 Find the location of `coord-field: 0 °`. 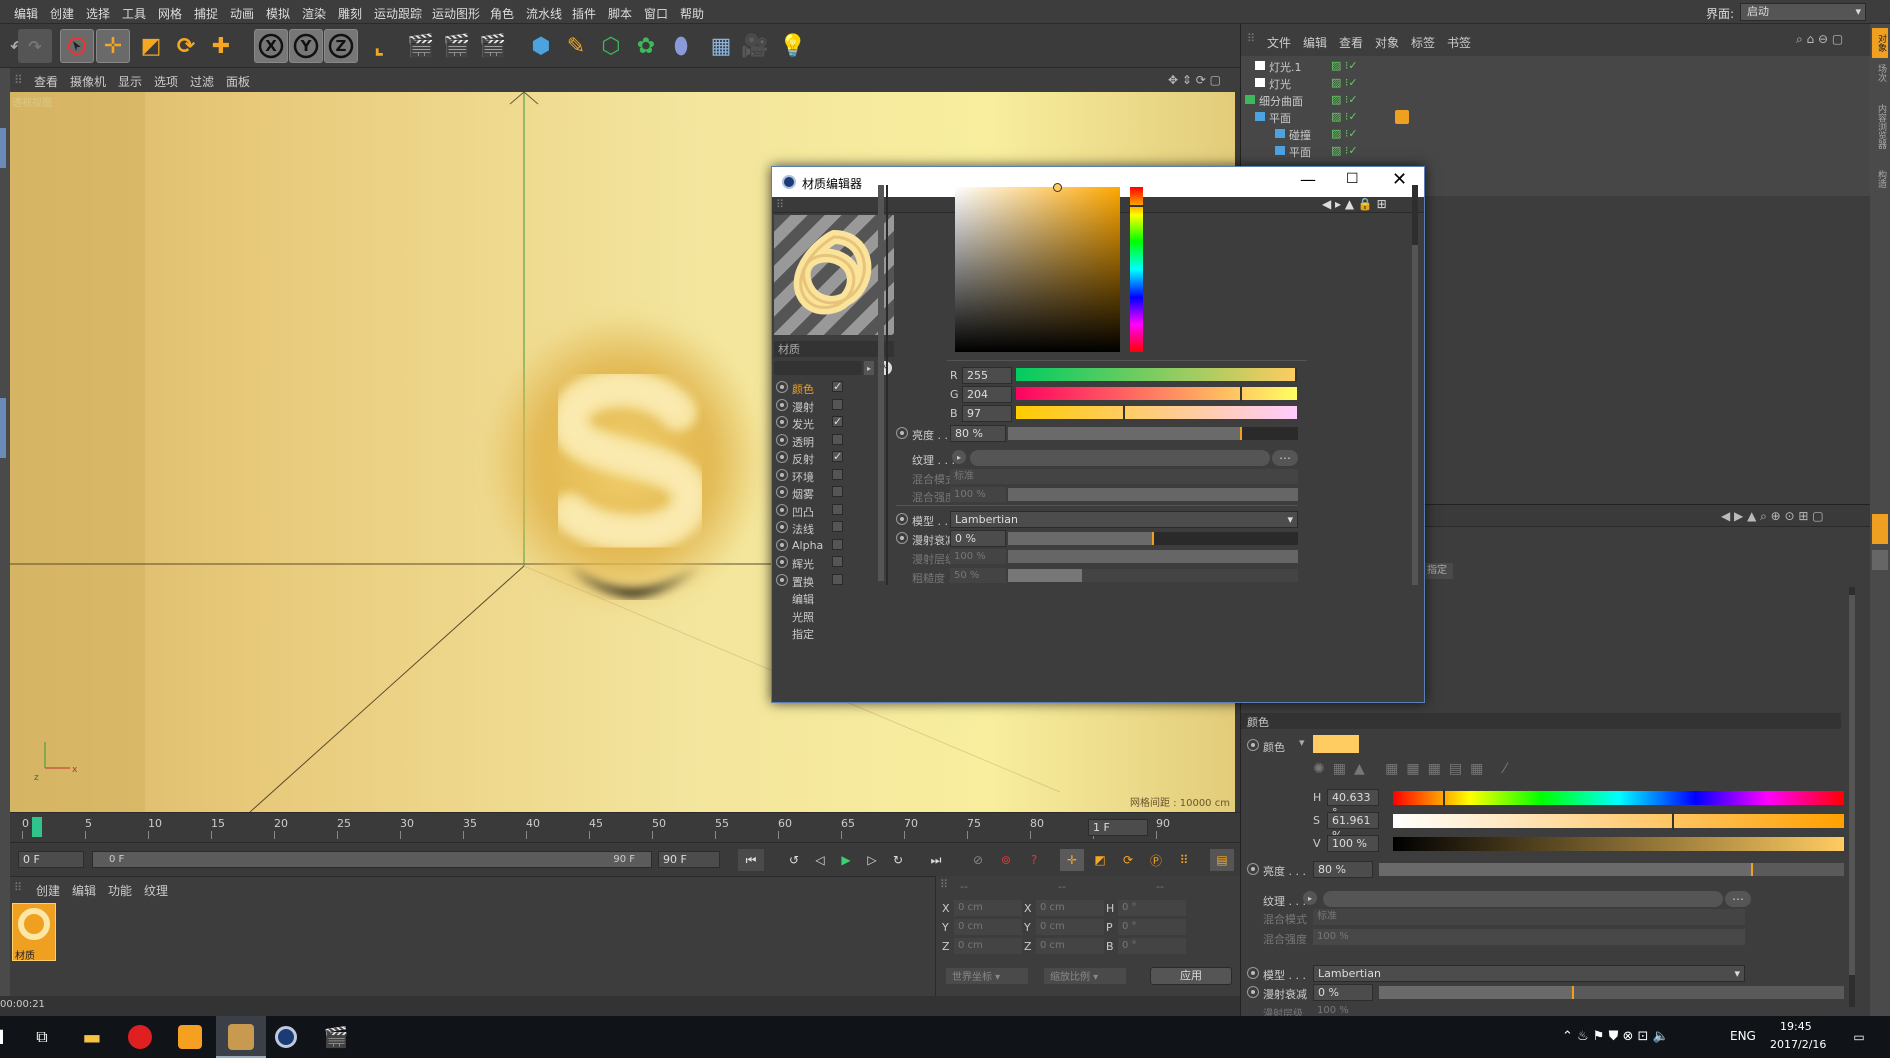

coord-field: 0 ° is located at coordinates (1152, 908).